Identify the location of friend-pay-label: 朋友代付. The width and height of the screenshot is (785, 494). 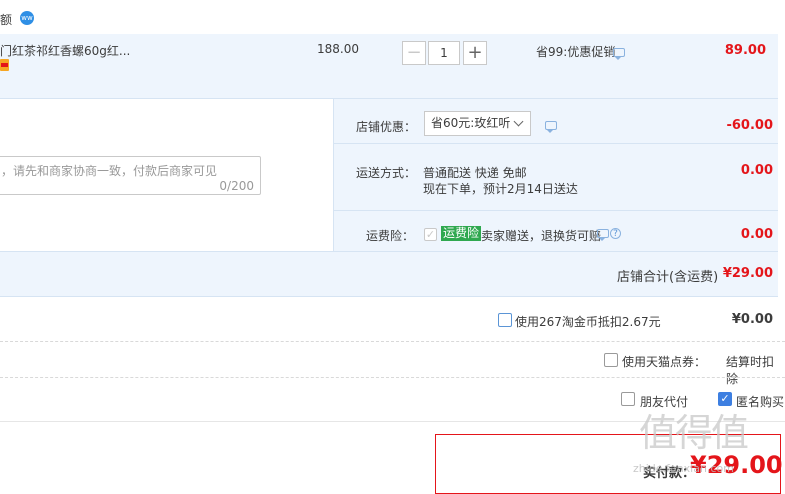
(664, 401).